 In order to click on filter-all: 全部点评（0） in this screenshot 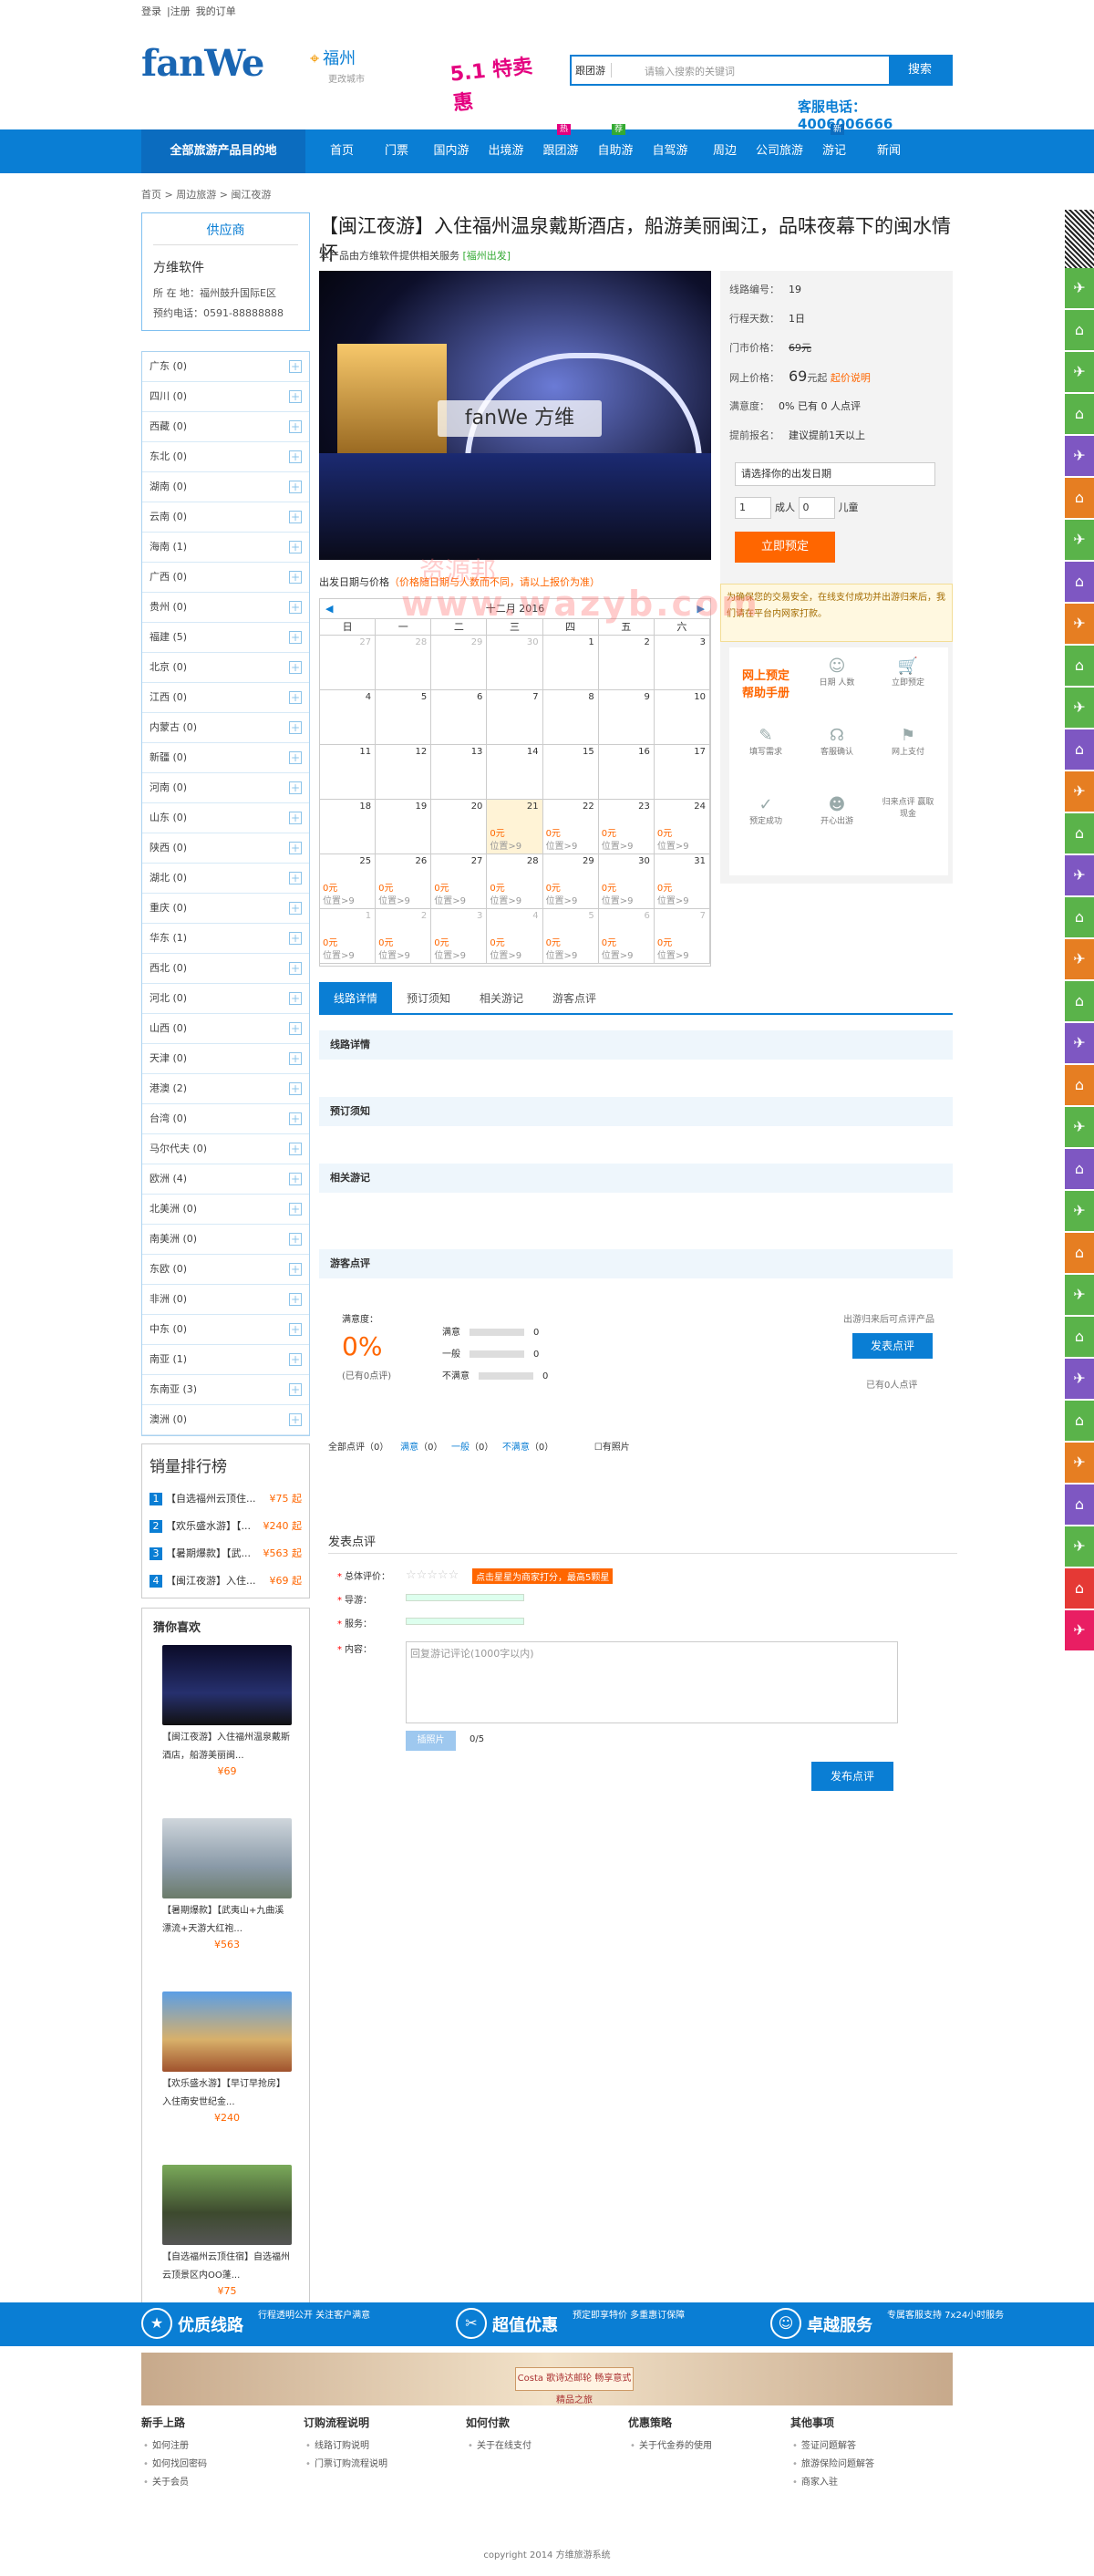, I will do `click(358, 1448)`.